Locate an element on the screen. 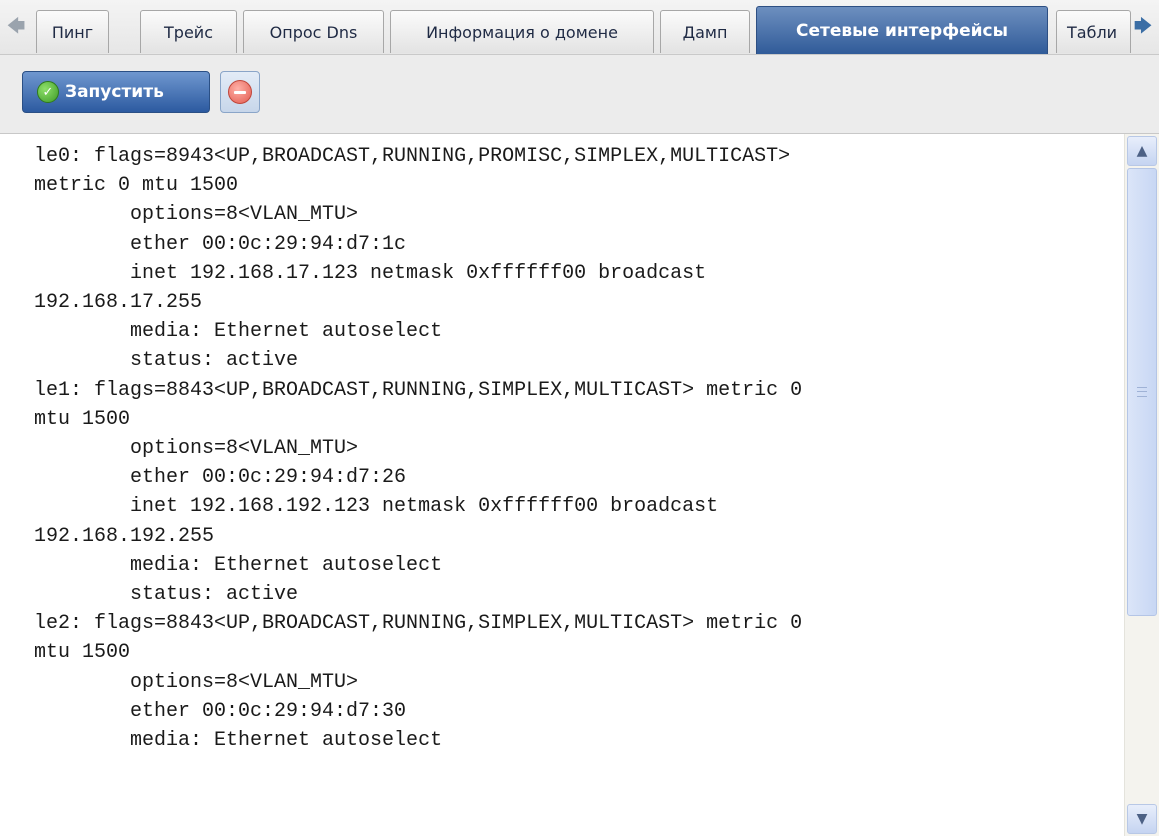 The width and height of the screenshot is (1159, 836). grip-icon is located at coordinates (1142, 392).